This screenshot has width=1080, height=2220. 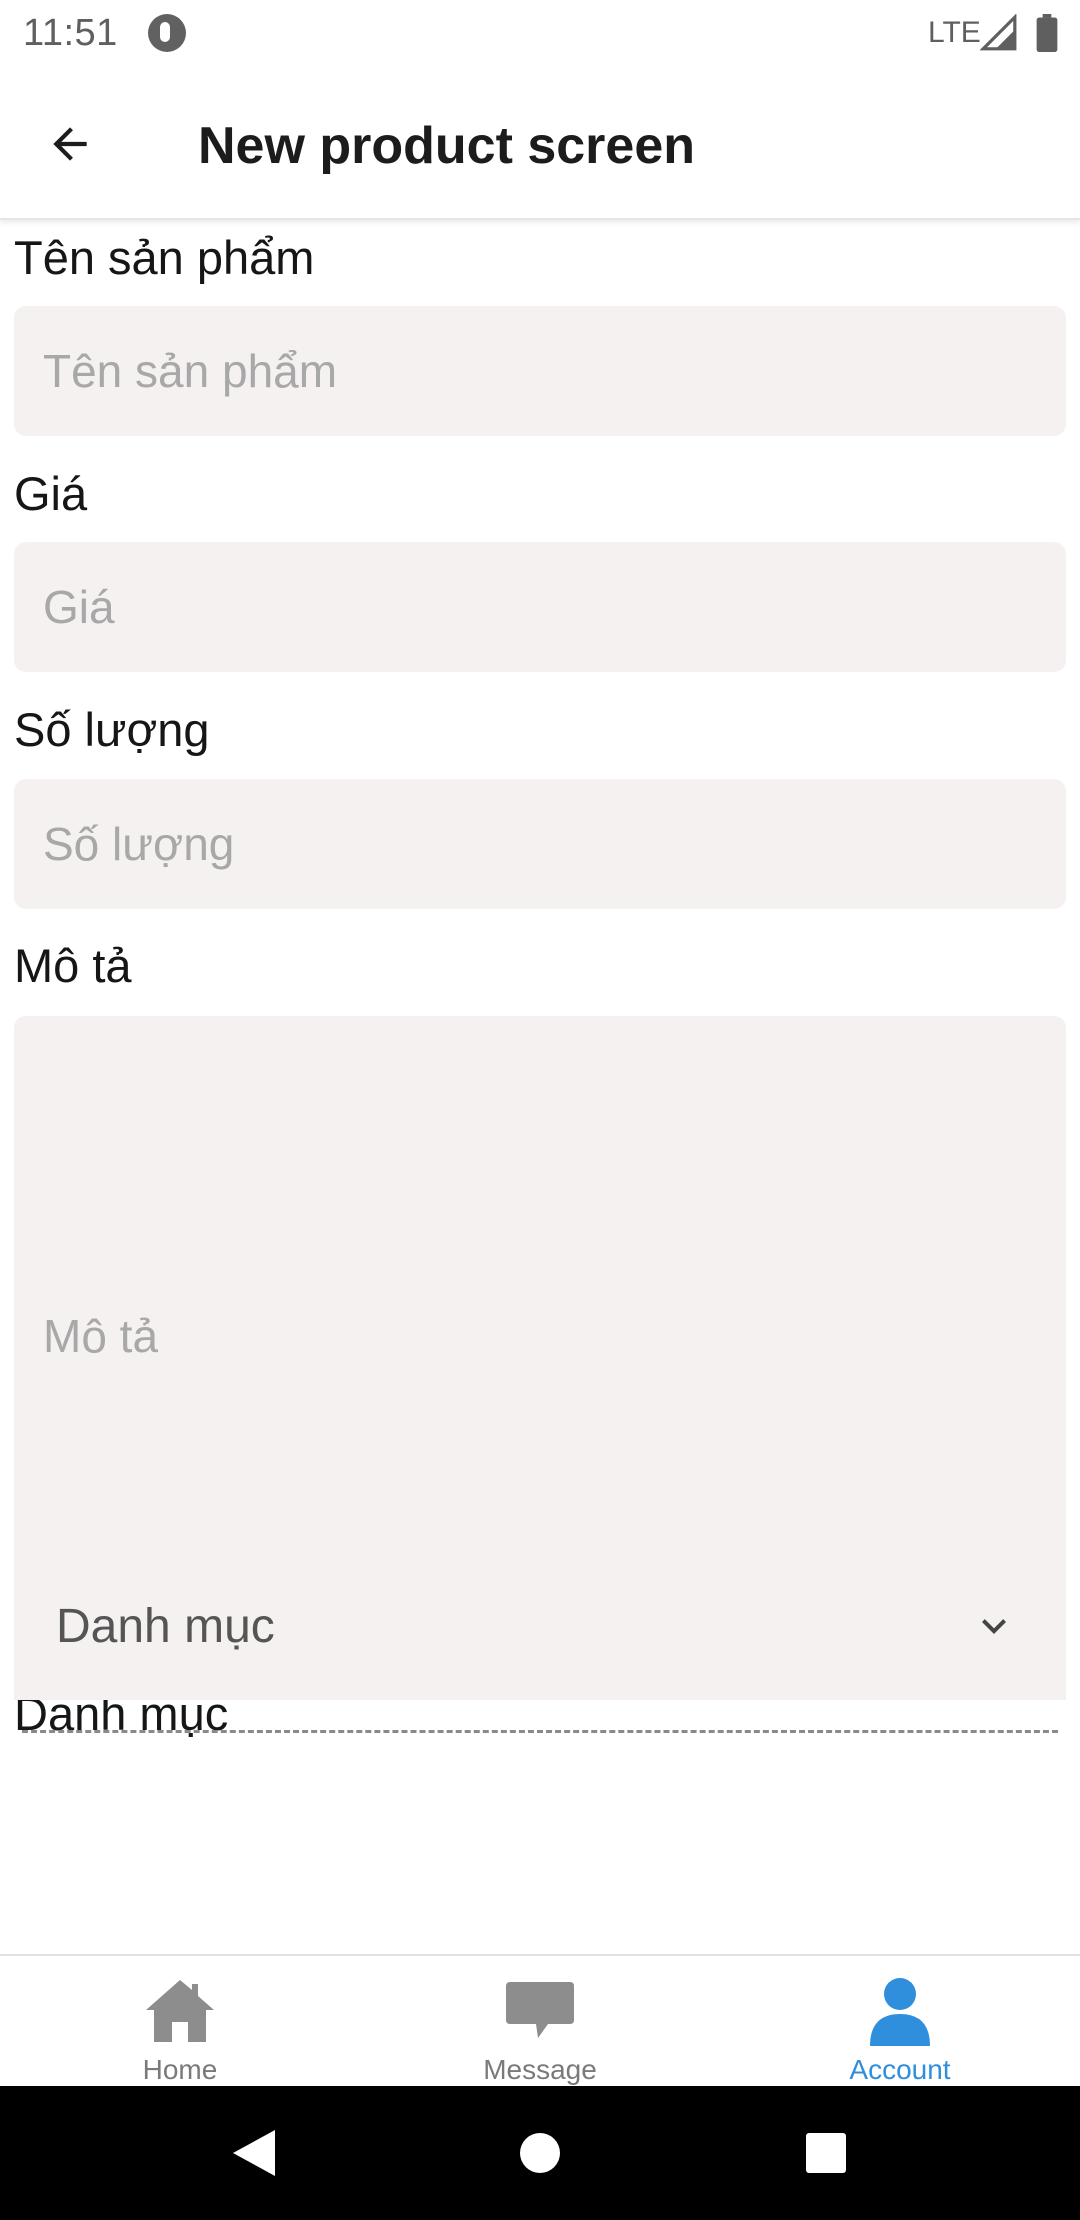 I want to click on app-bar: New product screen, so click(x=540, y=143).